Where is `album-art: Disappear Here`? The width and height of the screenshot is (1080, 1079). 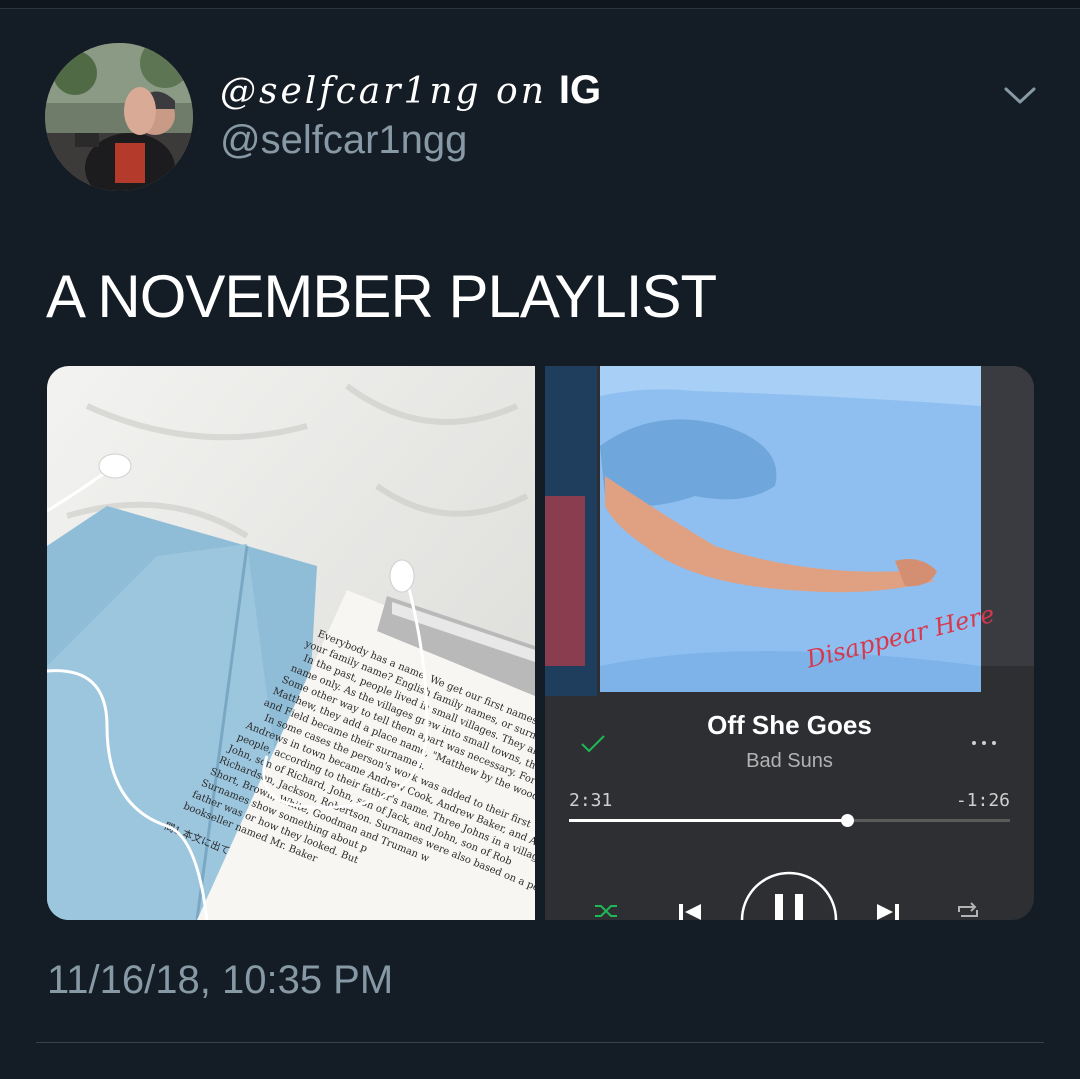
album-art: Disappear Here is located at coordinates (798, 529).